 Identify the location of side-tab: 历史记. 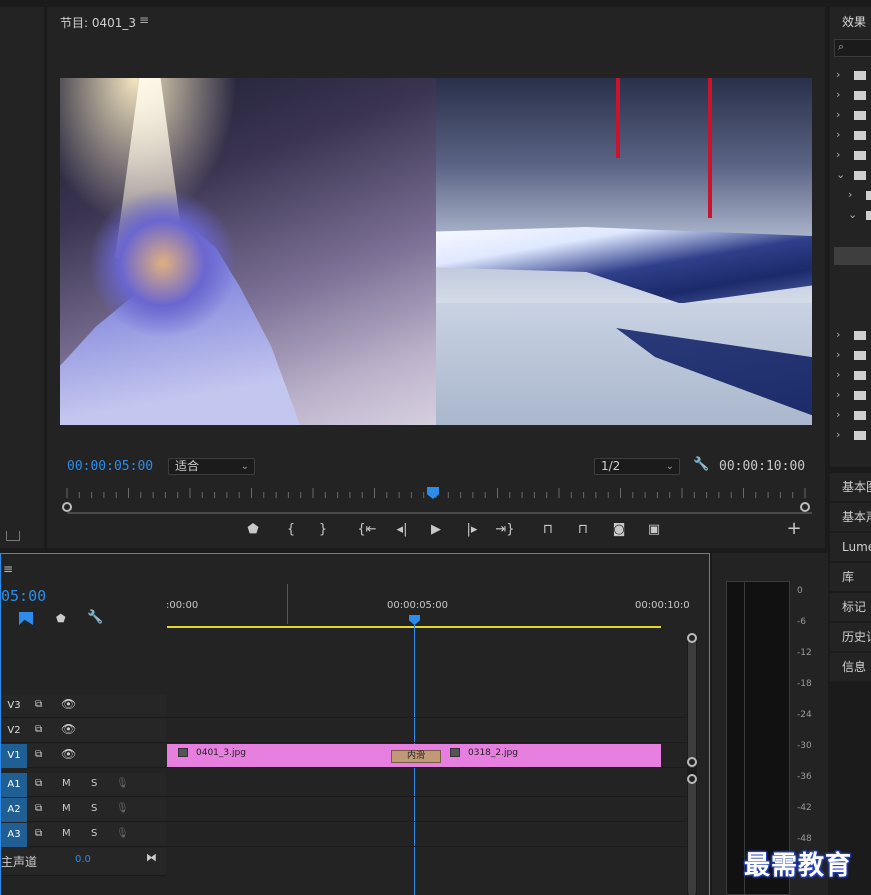
(850, 637).